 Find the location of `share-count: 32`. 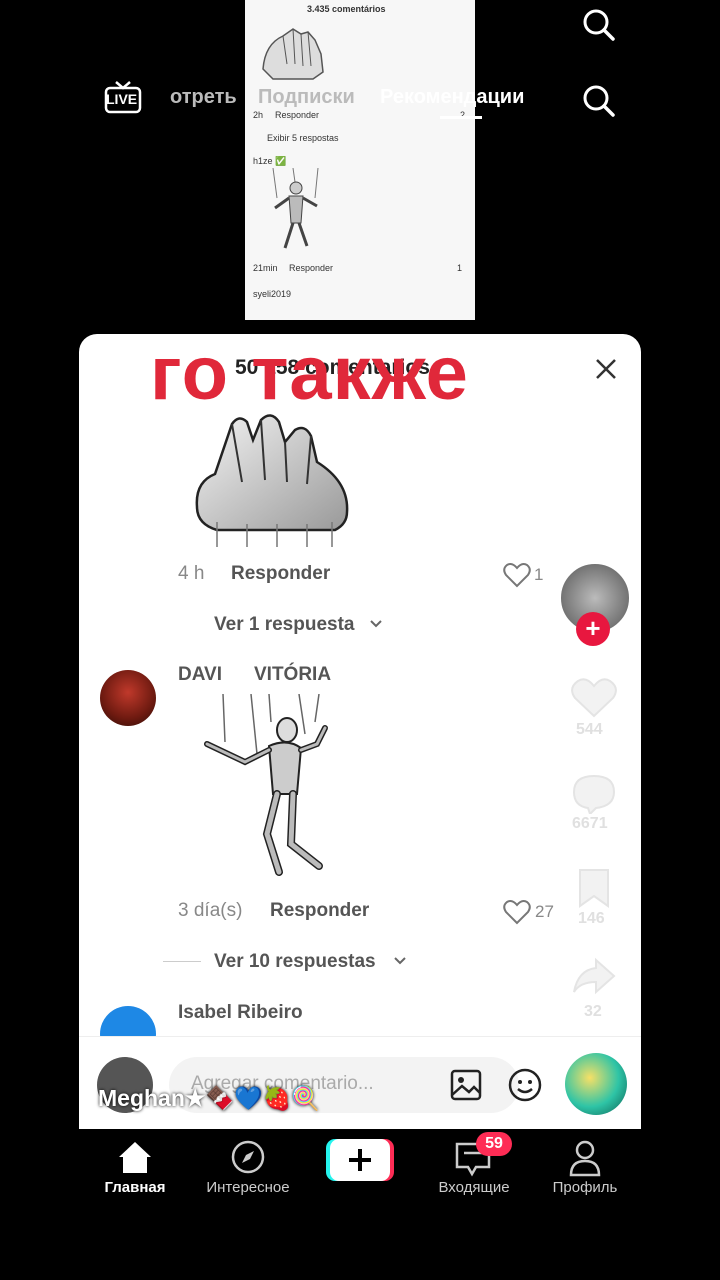

share-count: 32 is located at coordinates (593, 1011).